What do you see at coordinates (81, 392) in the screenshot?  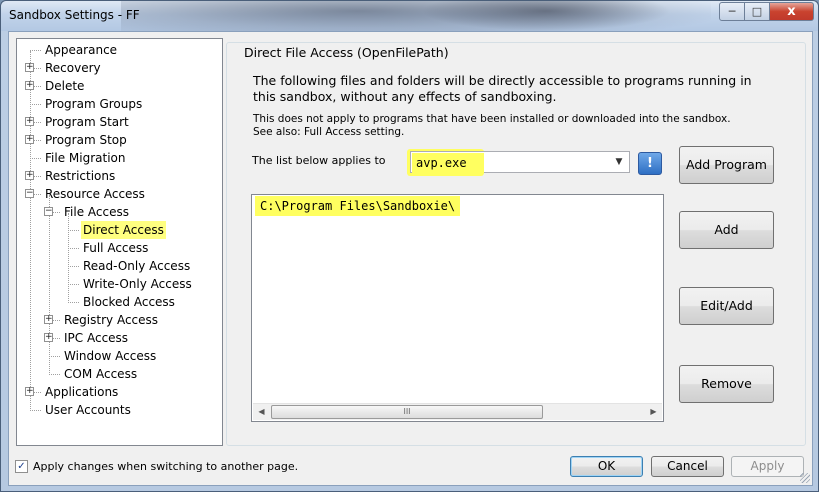 I see `tree-item: Applications` at bounding box center [81, 392].